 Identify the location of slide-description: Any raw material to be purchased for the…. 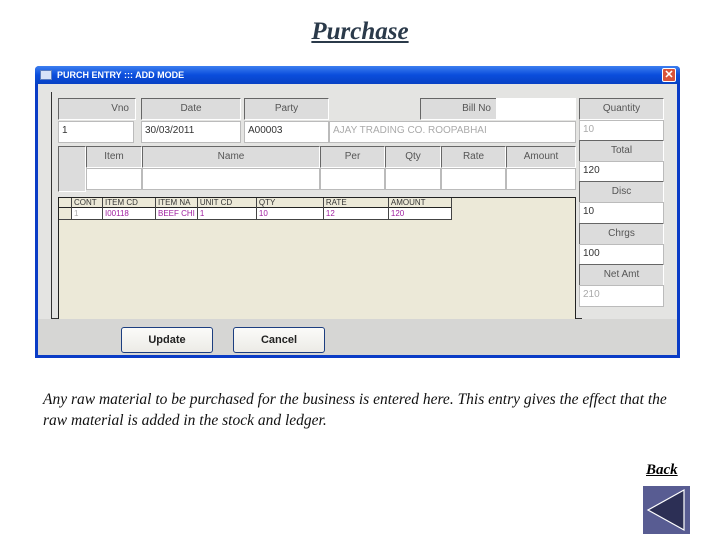
(355, 410).